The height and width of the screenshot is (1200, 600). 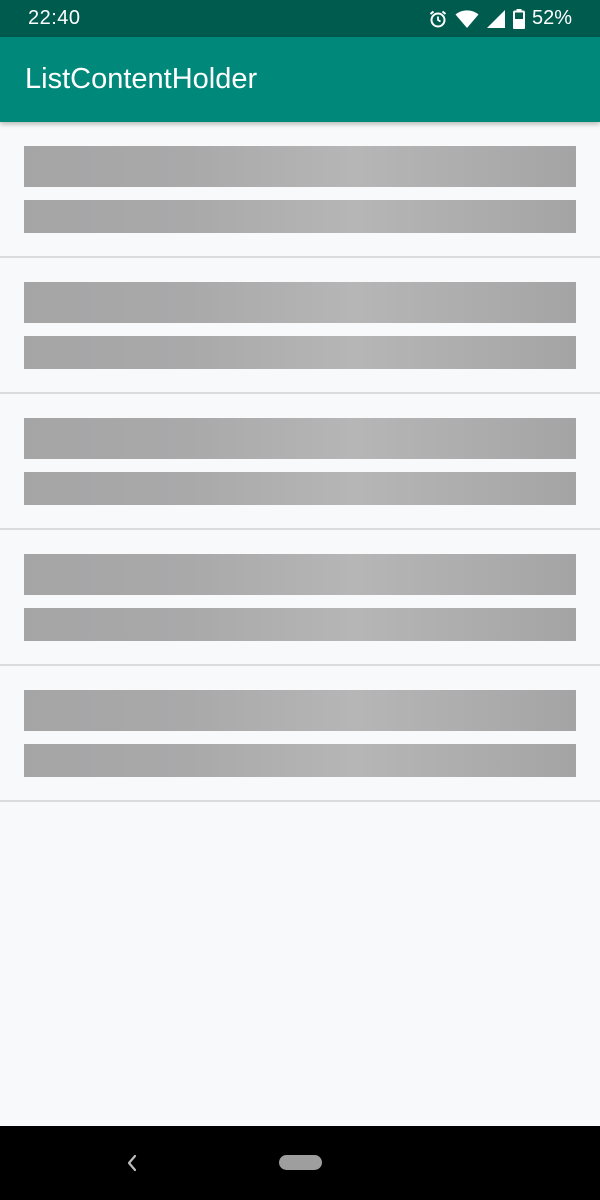 What do you see at coordinates (438, 19) in the screenshot?
I see `alarm-icon` at bounding box center [438, 19].